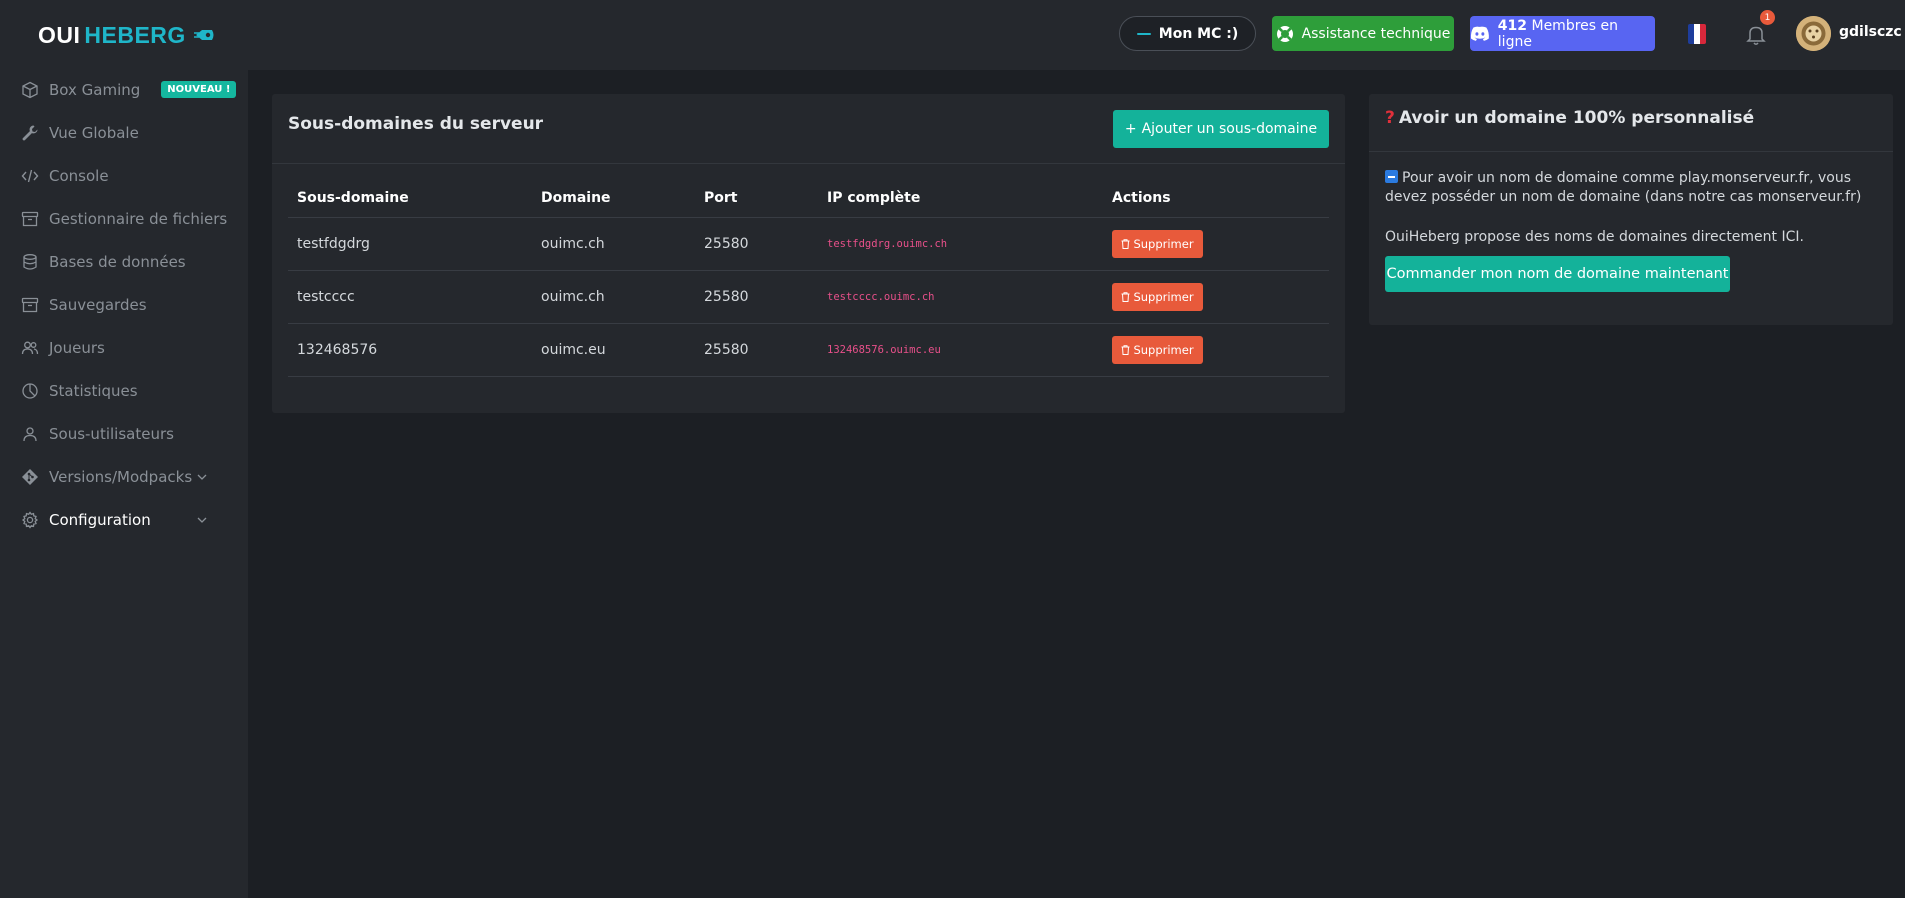 This screenshot has height=898, width=1905. Describe the element at coordinates (30, 262) in the screenshot. I see `database-icon` at that location.